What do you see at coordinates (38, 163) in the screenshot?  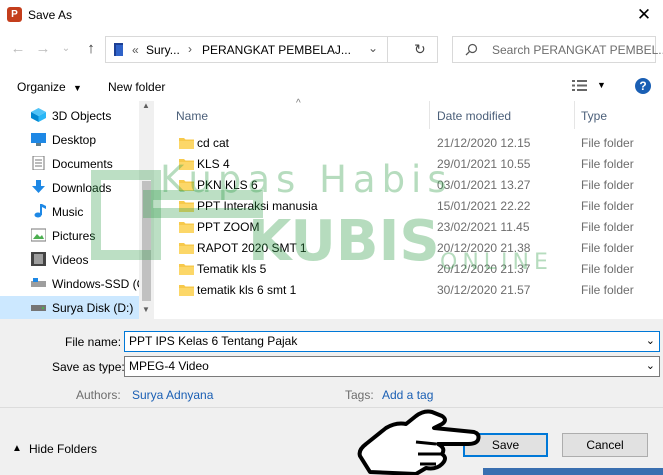 I see `document-icon` at bounding box center [38, 163].